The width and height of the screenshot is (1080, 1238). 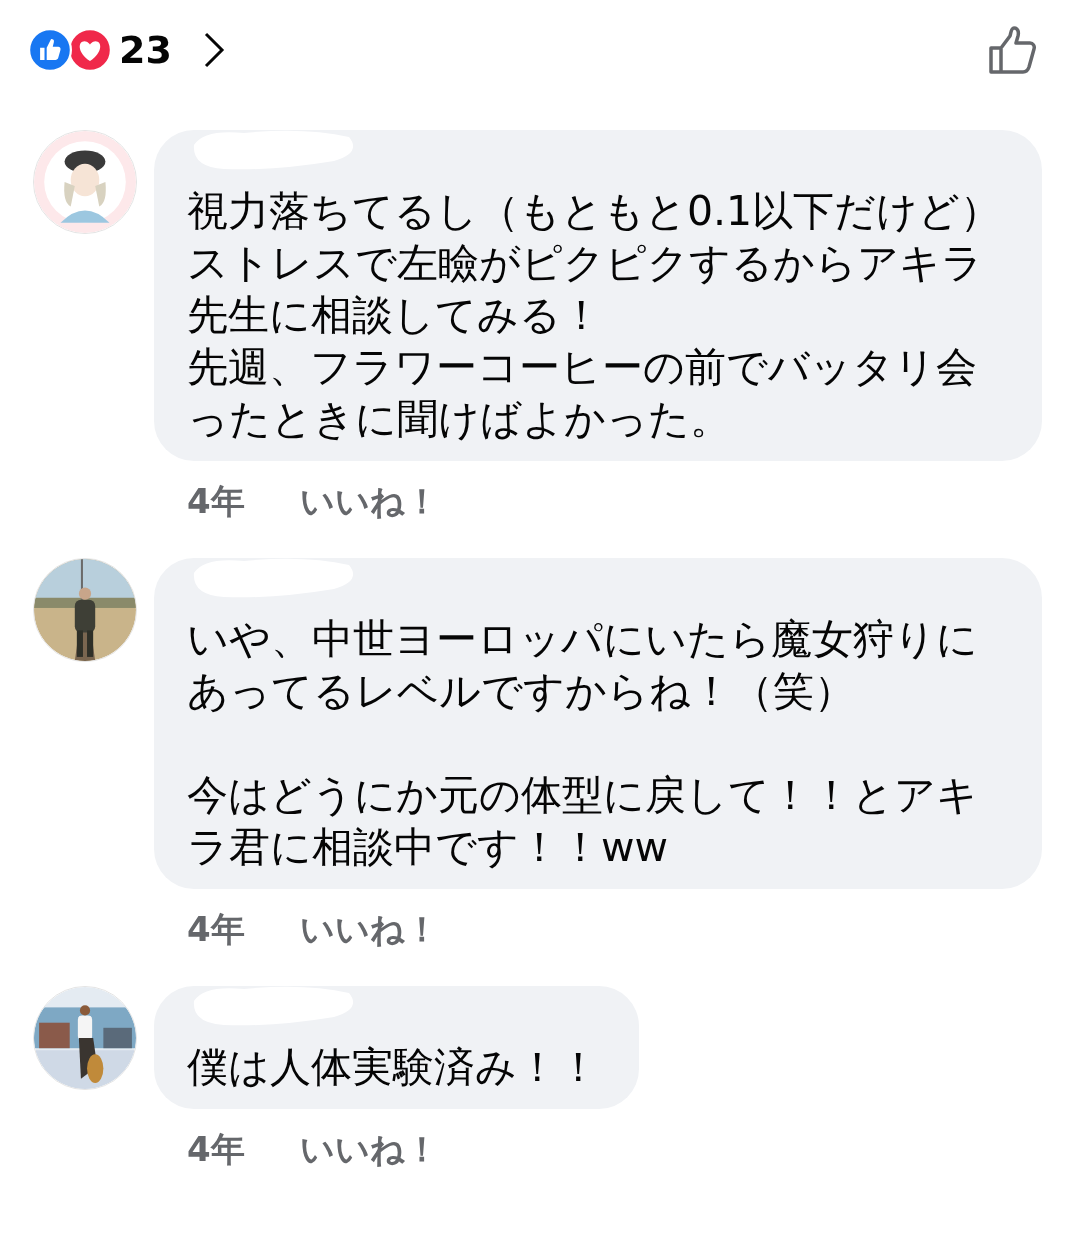 What do you see at coordinates (90, 50) in the screenshot?
I see `heart-reaction-icon` at bounding box center [90, 50].